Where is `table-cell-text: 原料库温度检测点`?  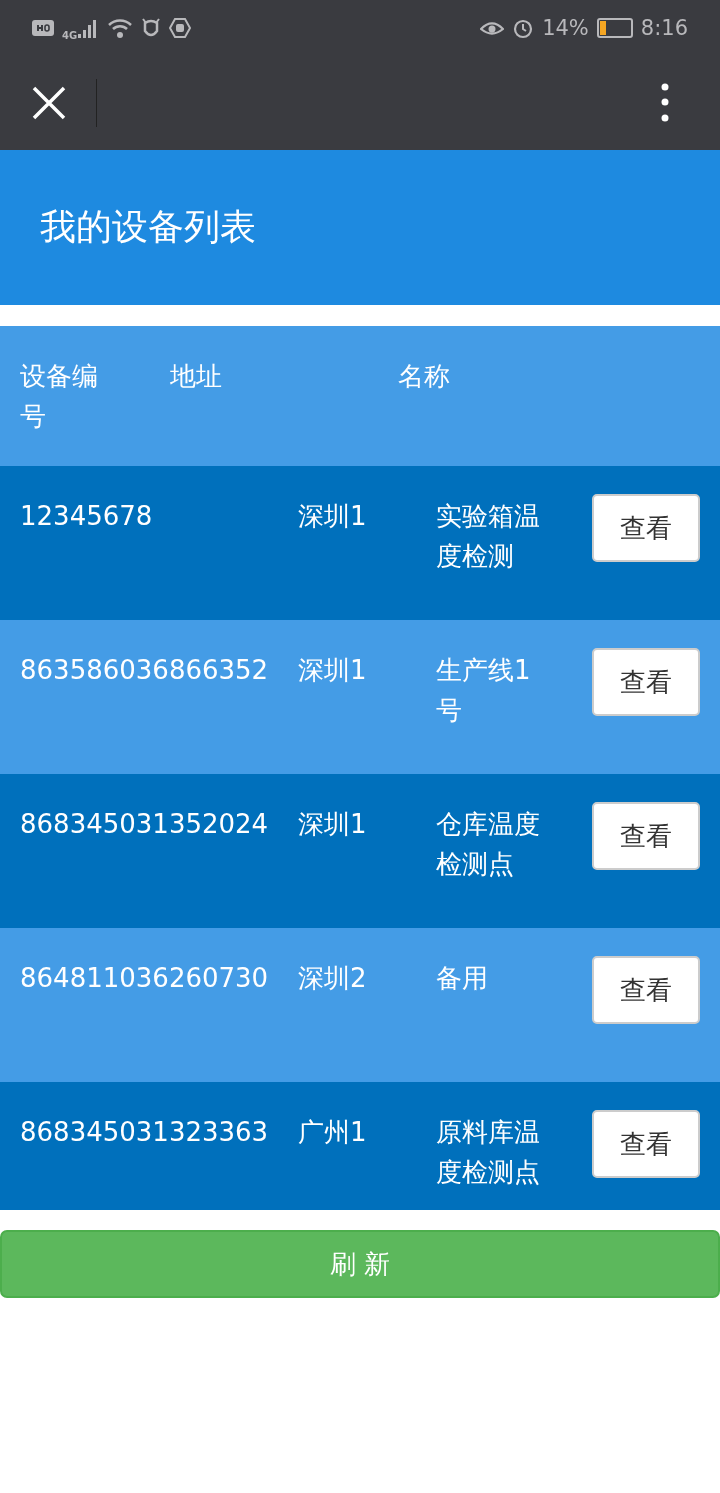
table-cell-text: 原料库温度检测点 is located at coordinates (488, 1152).